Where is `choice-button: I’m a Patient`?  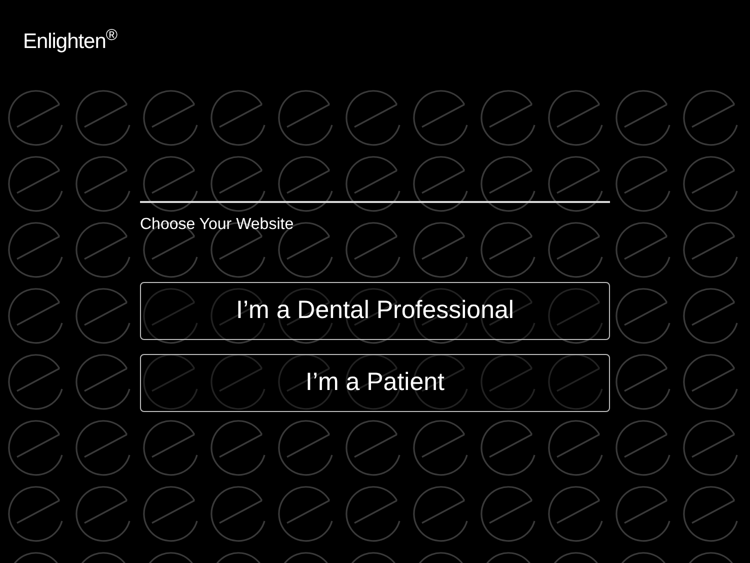 choice-button: I’m a Patient is located at coordinates (375, 383).